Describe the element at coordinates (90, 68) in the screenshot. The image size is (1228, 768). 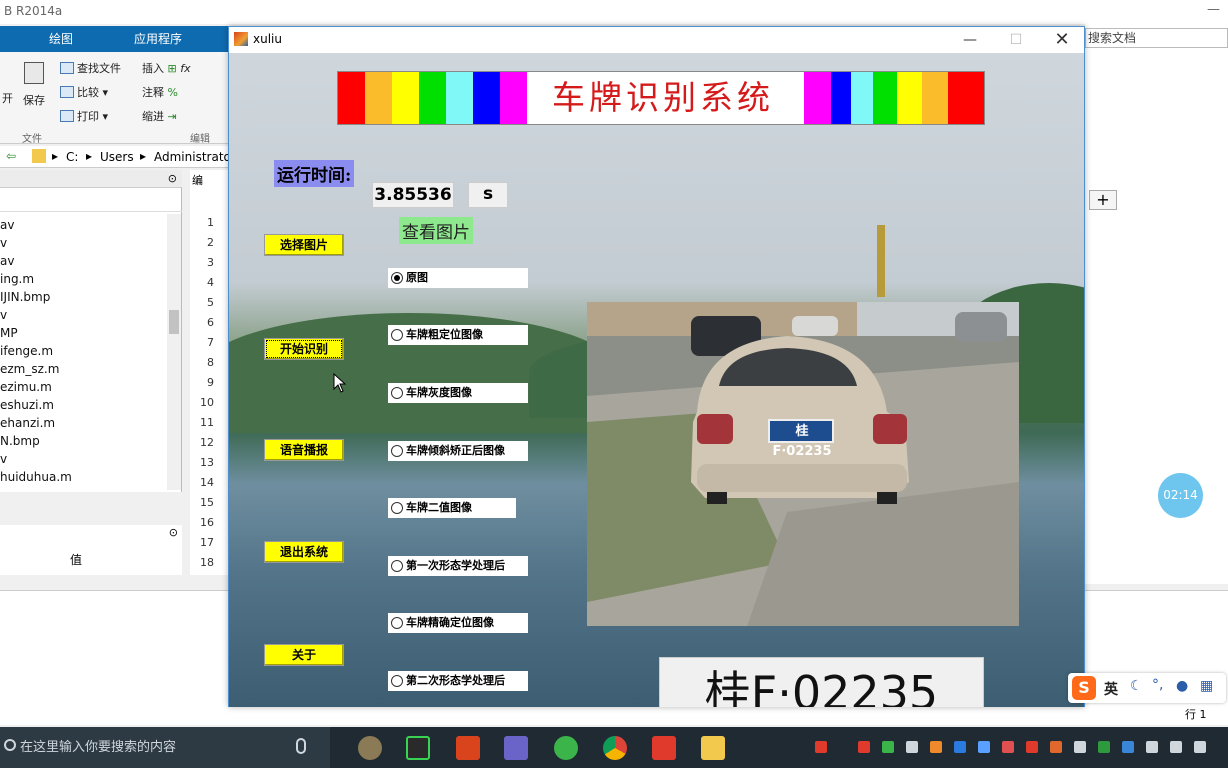
I see `find-files-button: 查找文件` at that location.